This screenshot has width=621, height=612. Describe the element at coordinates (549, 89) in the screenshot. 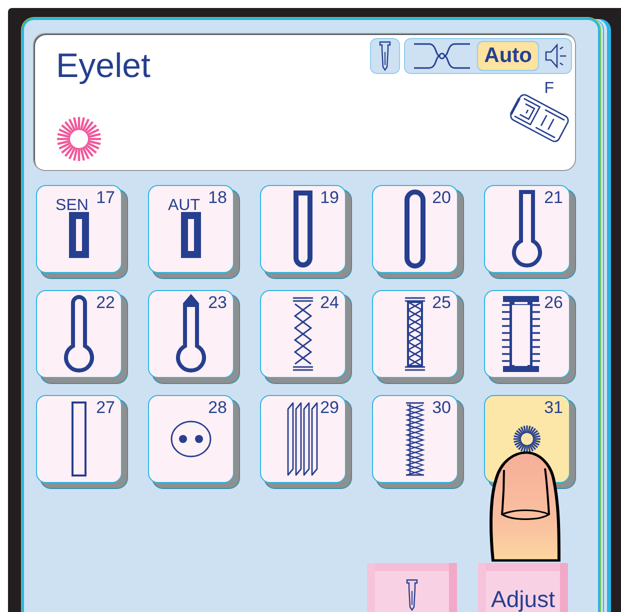

I see `foot-letter: F` at that location.